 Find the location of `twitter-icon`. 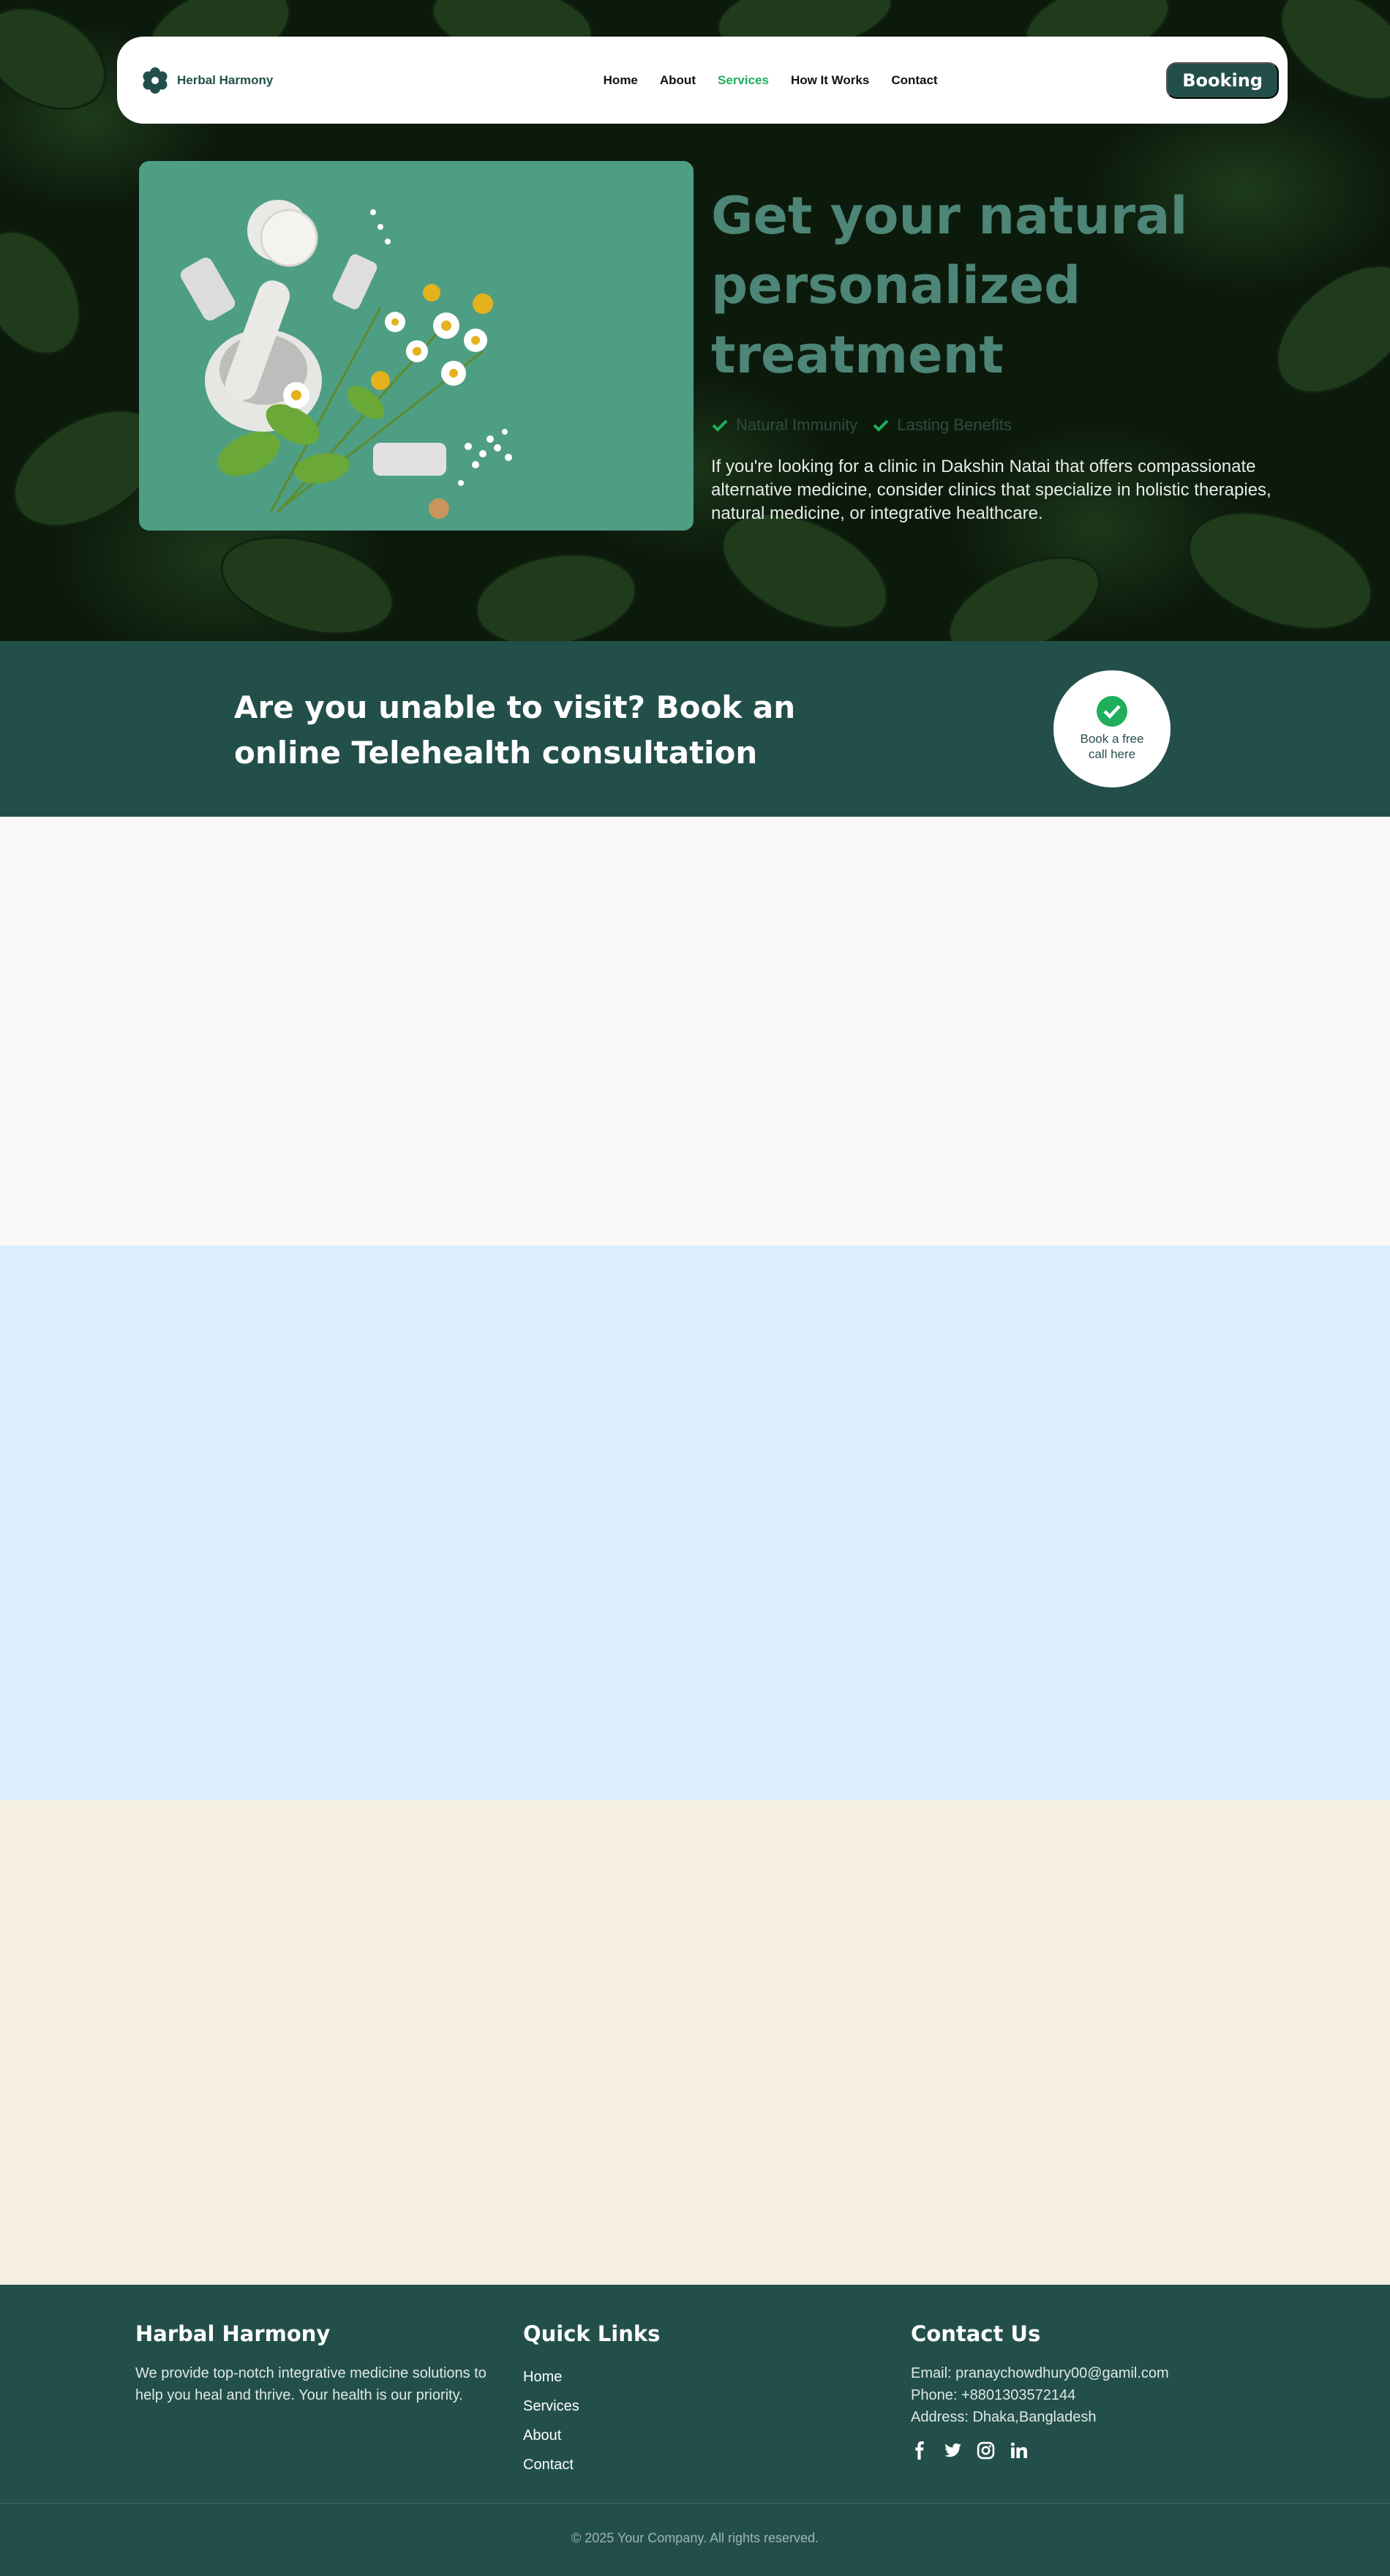

twitter-icon is located at coordinates (953, 2450).